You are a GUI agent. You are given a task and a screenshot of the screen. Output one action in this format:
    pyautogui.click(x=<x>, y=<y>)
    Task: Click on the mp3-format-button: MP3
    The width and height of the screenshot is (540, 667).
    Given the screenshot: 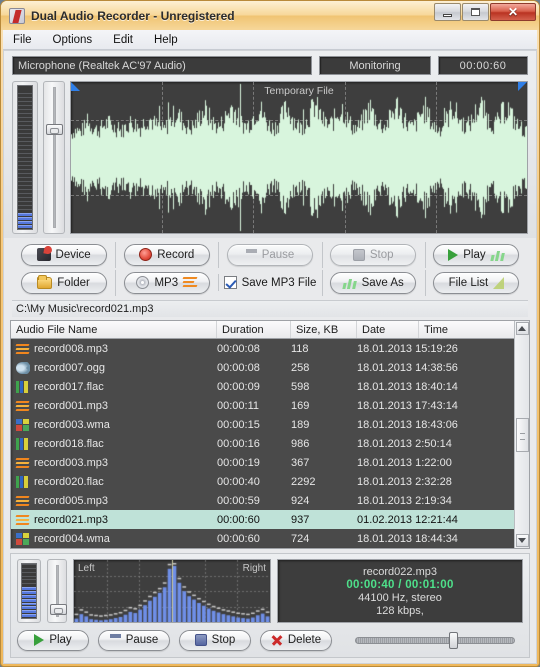 What is the action you would take?
    pyautogui.click(x=166, y=282)
    